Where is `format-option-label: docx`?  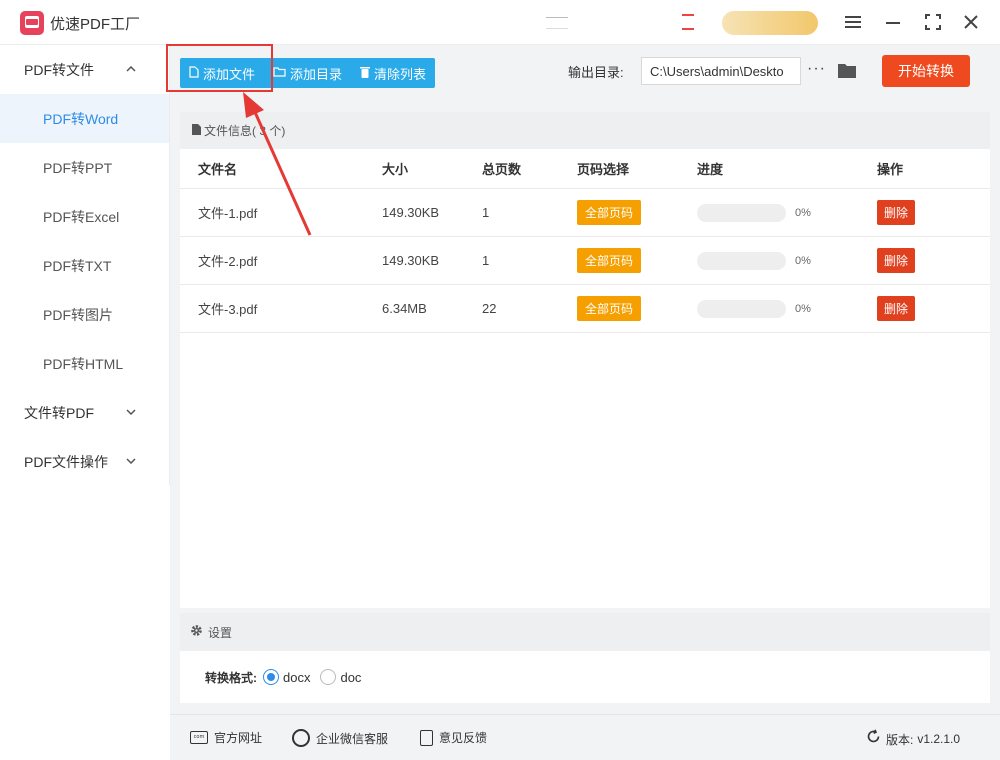 format-option-label: docx is located at coordinates (297, 677).